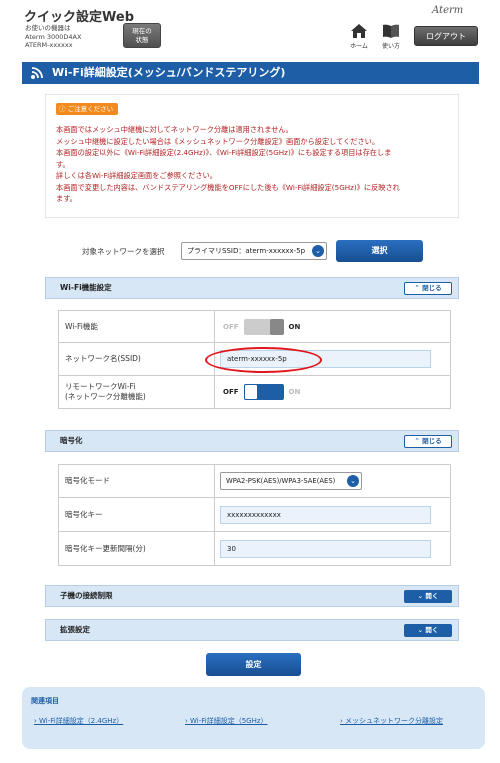 Image resolution: width=500 pixels, height=763 pixels. I want to click on remote-wifi-switch: OFF ON, so click(261, 392).